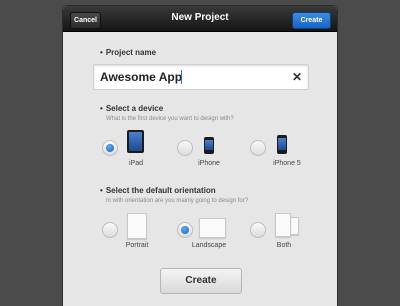 This screenshot has height=306, width=400. What do you see at coordinates (209, 145) in the screenshot?
I see `iphone-icon` at bounding box center [209, 145].